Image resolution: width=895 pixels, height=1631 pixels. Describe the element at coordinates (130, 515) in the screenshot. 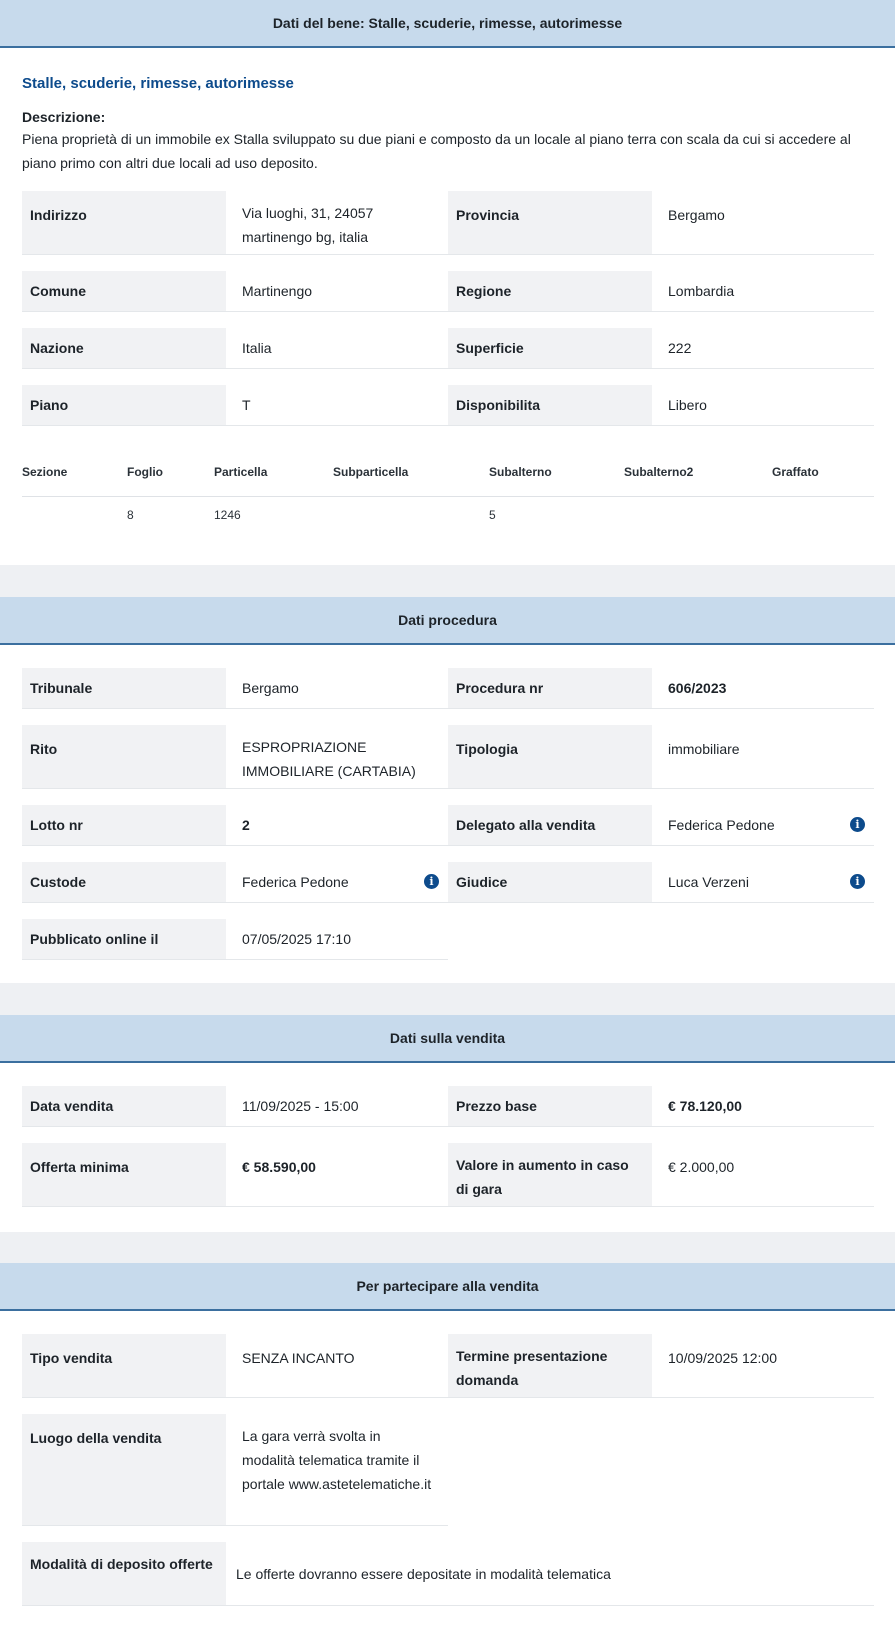

I see `catasto-cell-foglio: 8` at that location.